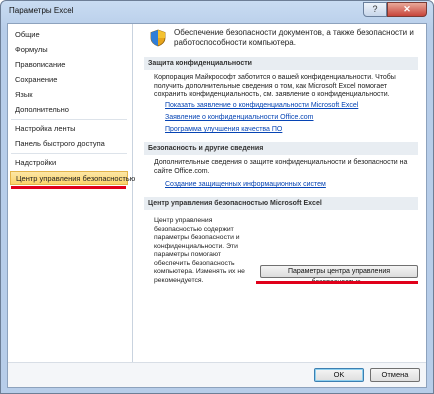 The height and width of the screenshot is (394, 434). What do you see at coordinates (69, 95) in the screenshot?
I see `nav-item-language: Язык` at bounding box center [69, 95].